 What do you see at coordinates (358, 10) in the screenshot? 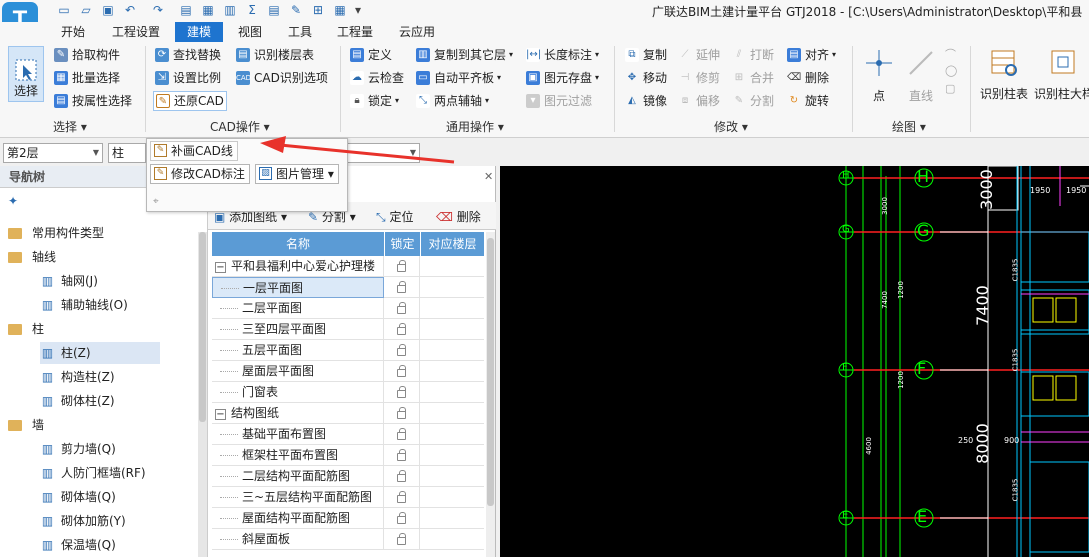
I see `qa-dropdown-icon: ▾` at bounding box center [358, 10].